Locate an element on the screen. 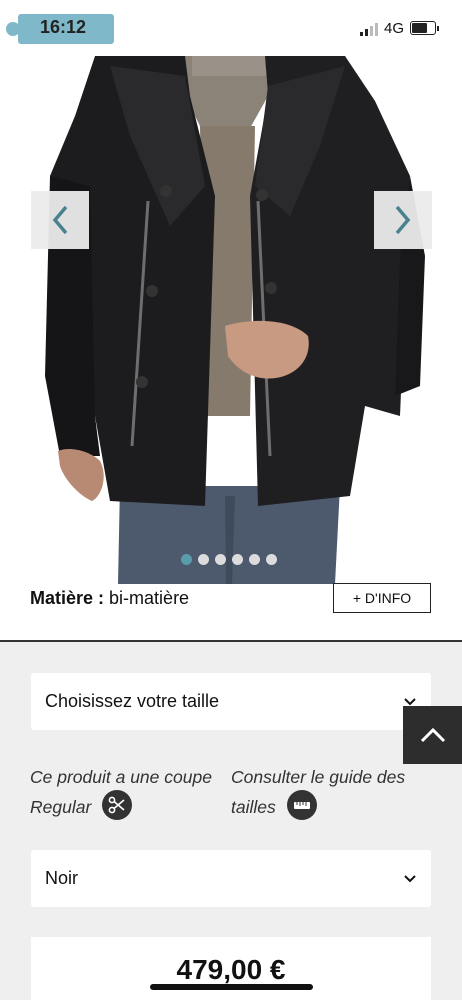 The width and height of the screenshot is (462, 1007). material-label: Matière : is located at coordinates (67, 598).